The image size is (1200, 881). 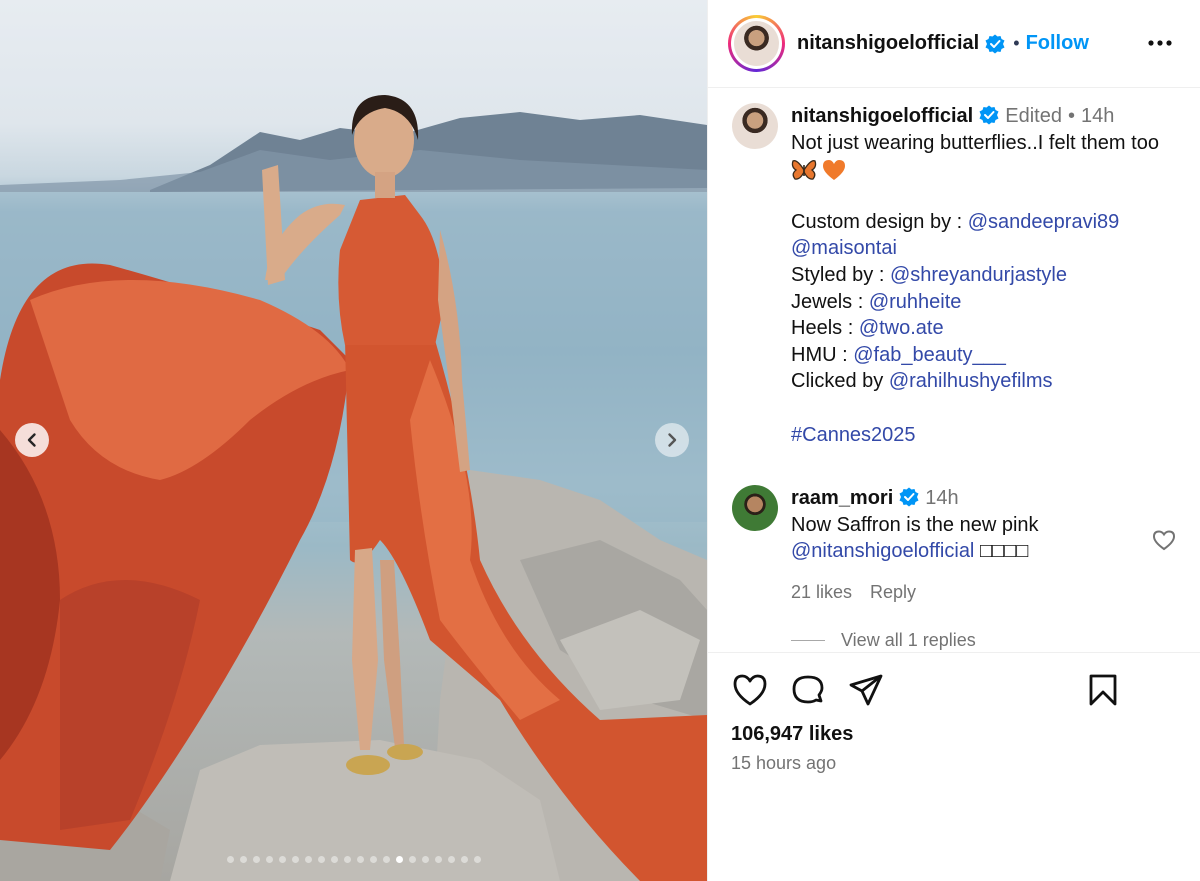 I want to click on credit-line: HMU : @fab_beauty___, so click(x=975, y=355).